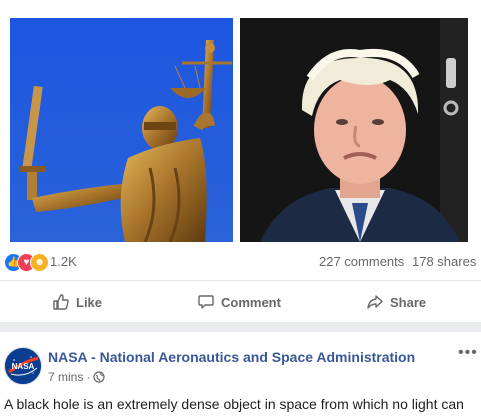 This screenshot has height=417, width=481. What do you see at coordinates (61, 302) in the screenshot?
I see `thumbs-up-icon` at bounding box center [61, 302].